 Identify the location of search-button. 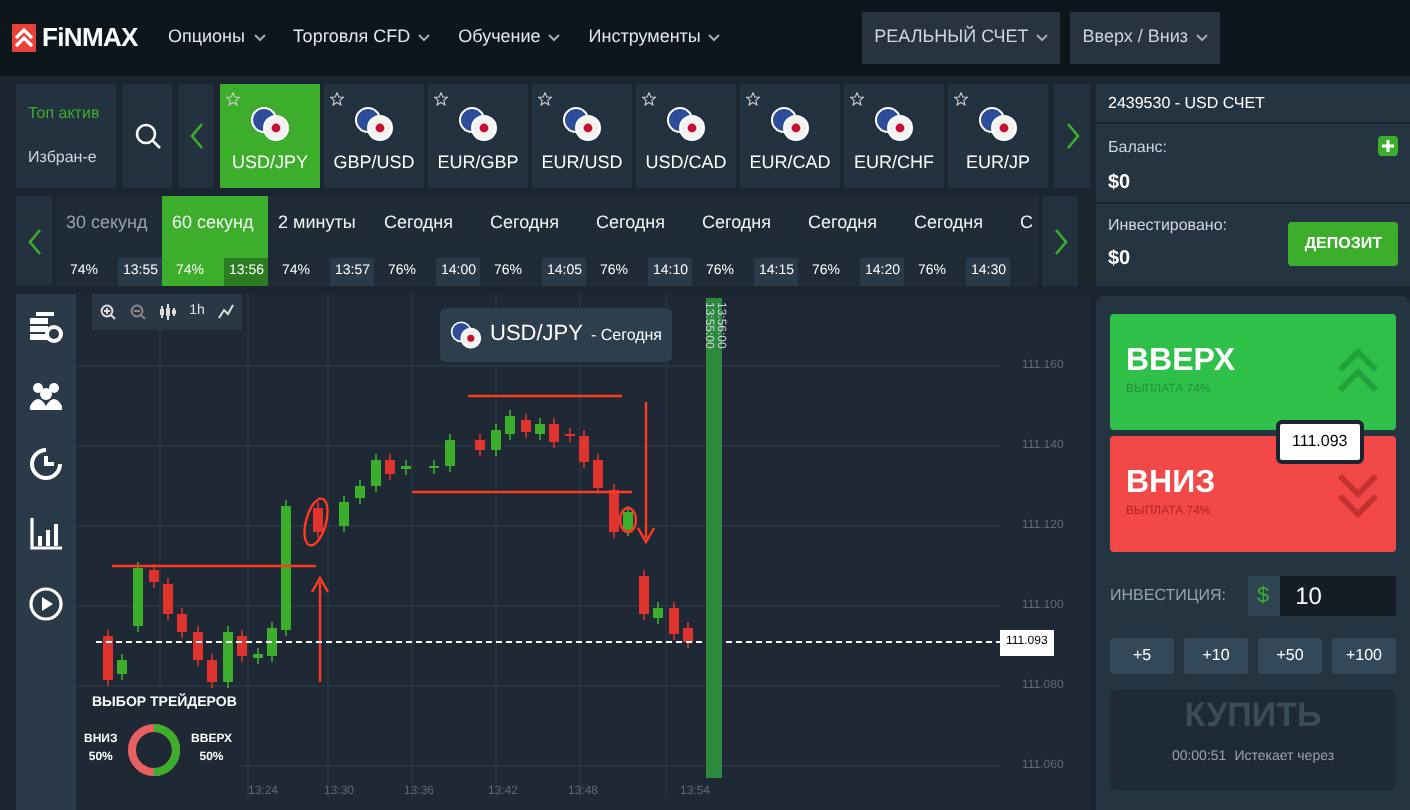
(147, 136).